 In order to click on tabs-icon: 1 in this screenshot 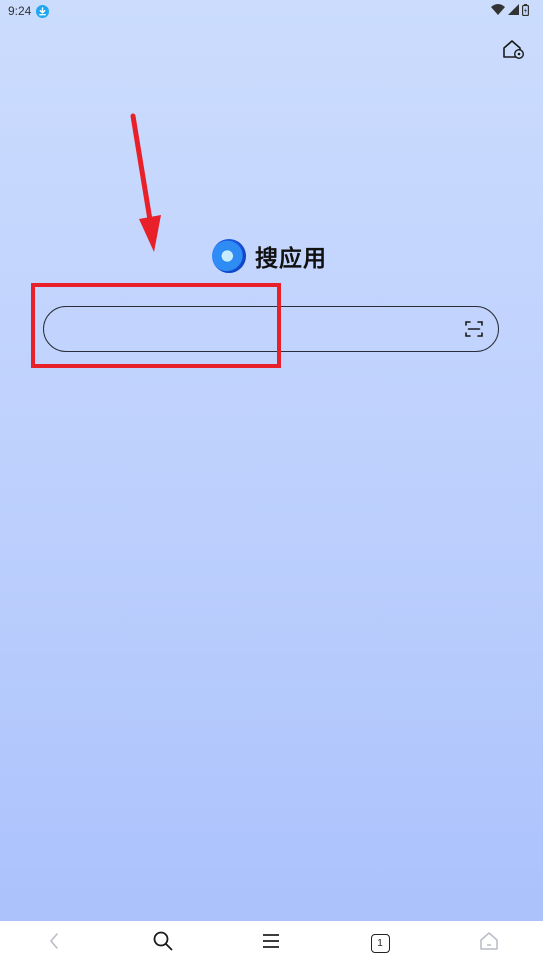, I will do `click(380, 943)`.